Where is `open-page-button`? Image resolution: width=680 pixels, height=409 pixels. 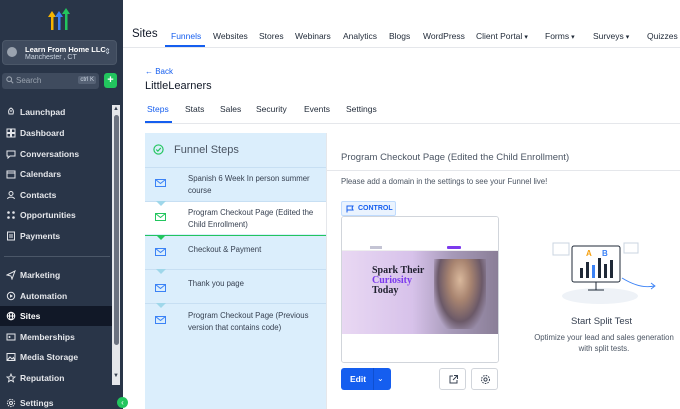 open-page-button is located at coordinates (452, 379).